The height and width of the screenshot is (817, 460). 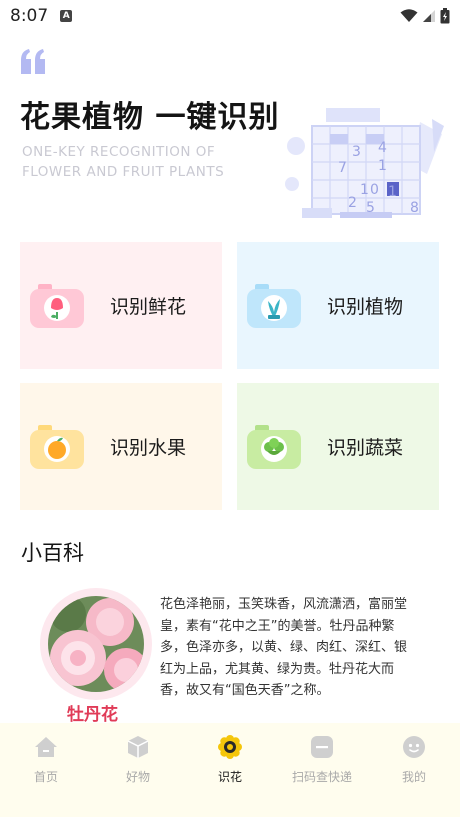 I want to click on sudoku-digit: 3, so click(x=356, y=152).